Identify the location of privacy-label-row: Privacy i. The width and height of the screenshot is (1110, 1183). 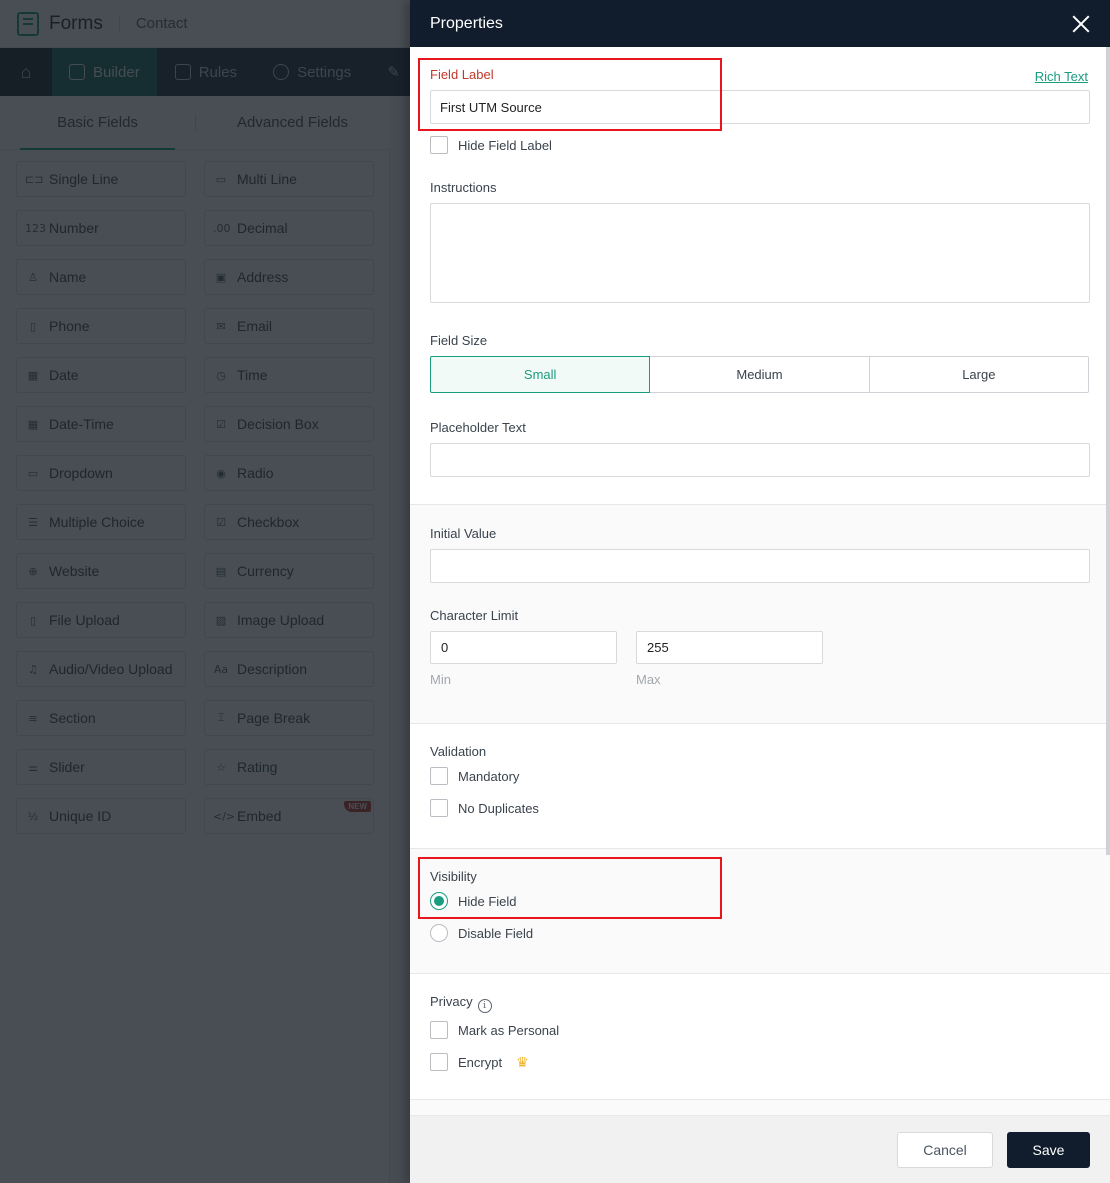
(760, 1003).